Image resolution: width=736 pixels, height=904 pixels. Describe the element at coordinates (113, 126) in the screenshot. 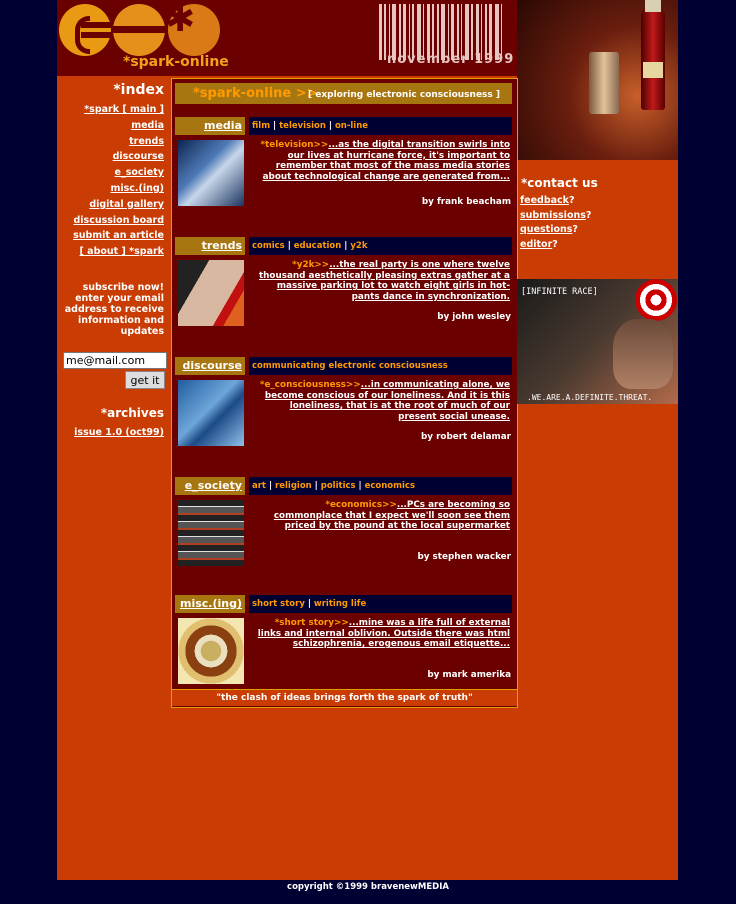

I see `sidebar-link-media: media` at that location.